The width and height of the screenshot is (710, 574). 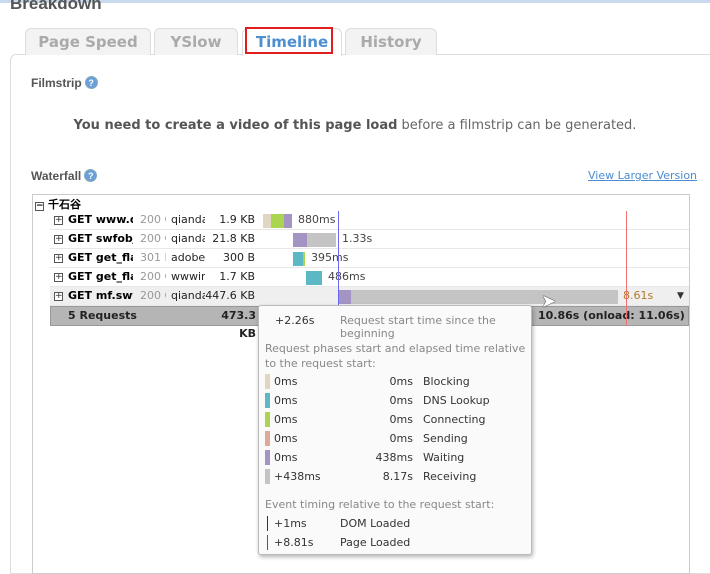 I want to click on request-domain: adobe.com, so click(x=188, y=257).